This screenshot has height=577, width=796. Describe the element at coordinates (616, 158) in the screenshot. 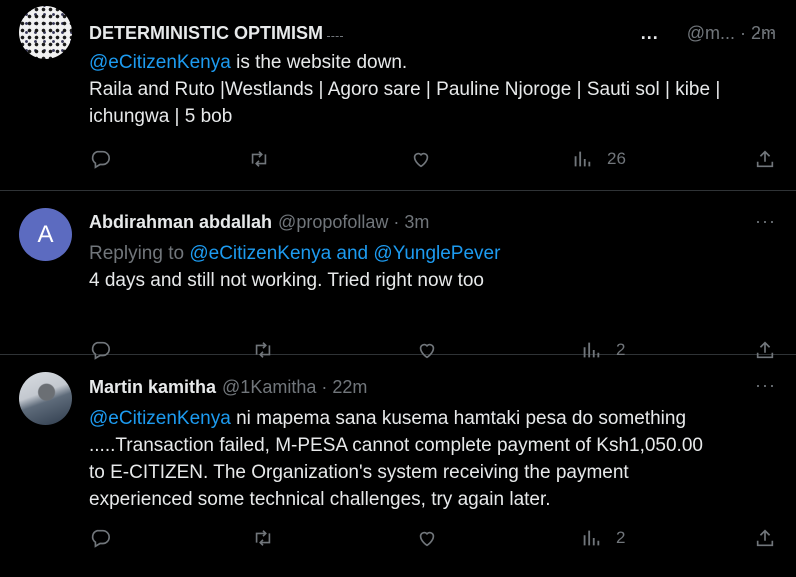

I see `views-count: 26` at that location.